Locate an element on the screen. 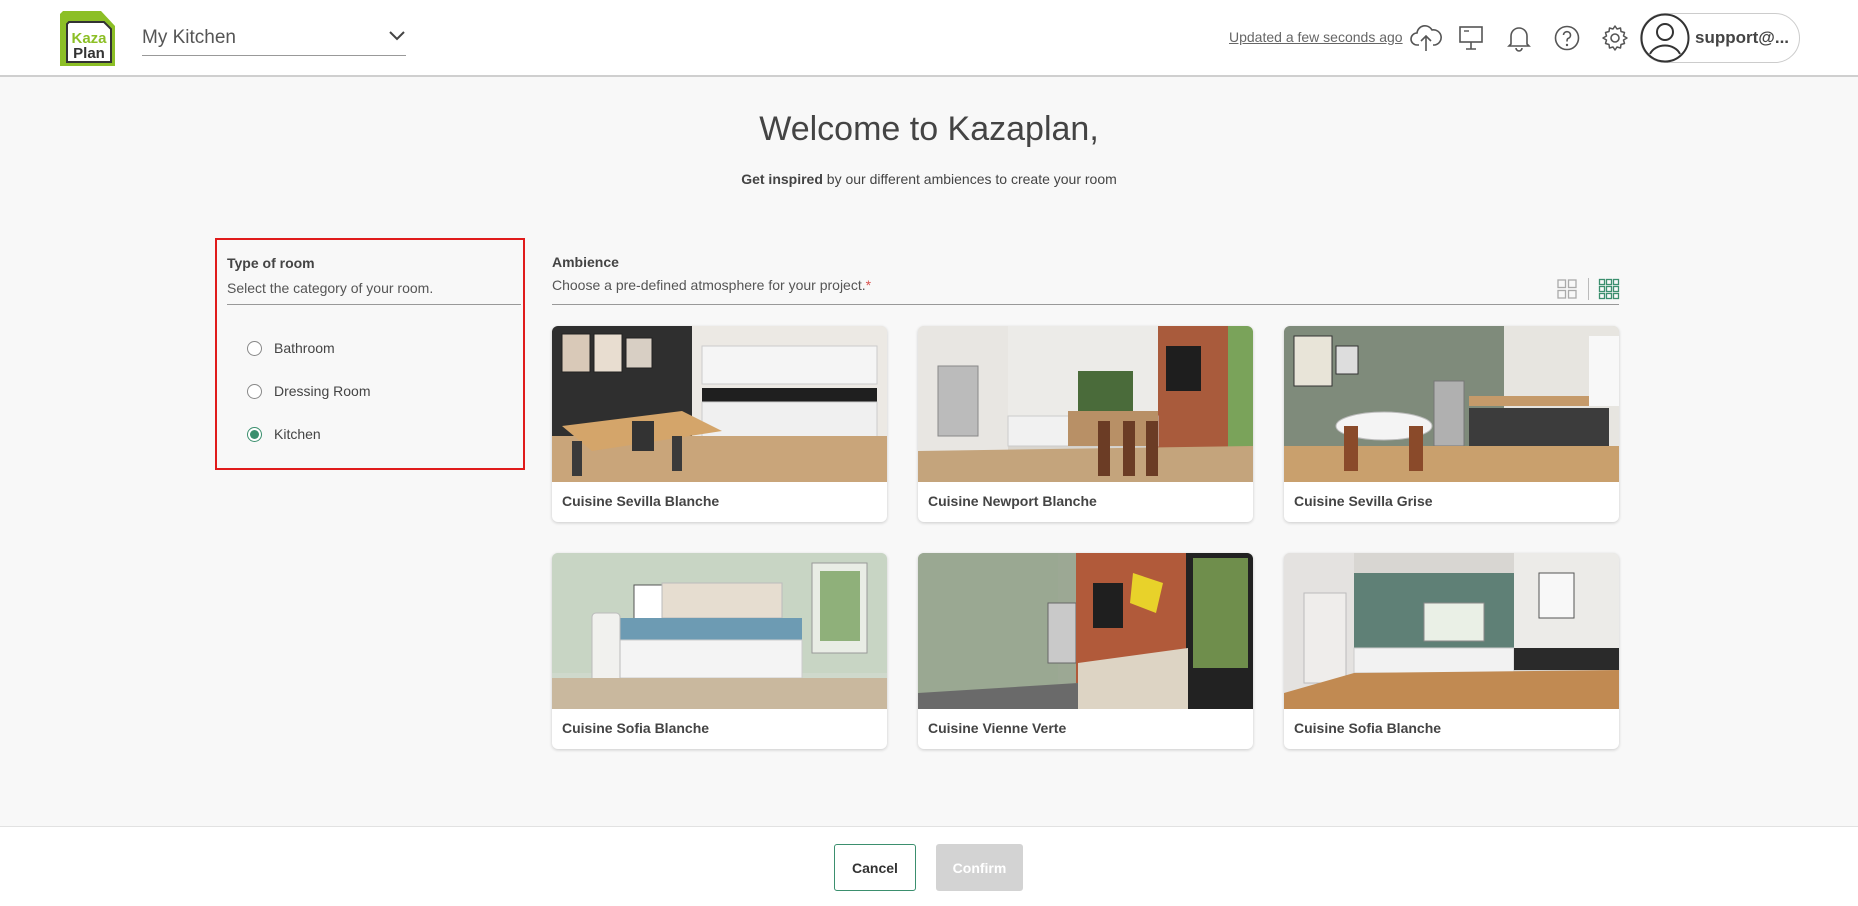  cancel-button: Cancel is located at coordinates (875, 867).